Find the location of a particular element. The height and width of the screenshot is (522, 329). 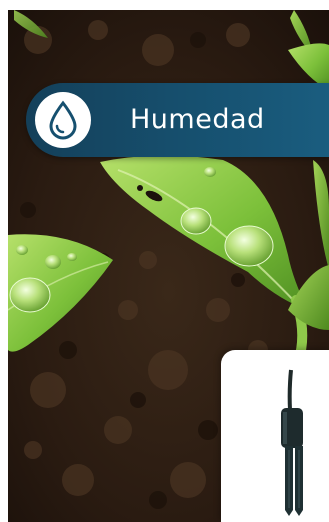

humidity-badge: Humedad is located at coordinates (177, 120).